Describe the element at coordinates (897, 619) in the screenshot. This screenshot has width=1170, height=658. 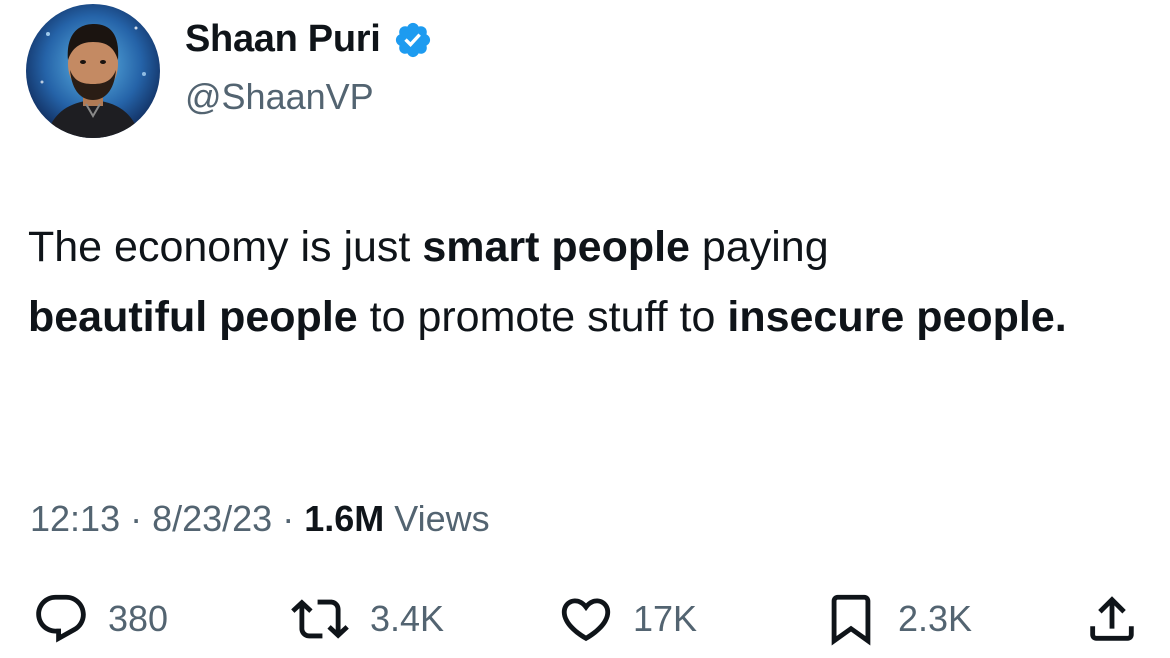
I see `bookmark-button: 2.3K` at that location.